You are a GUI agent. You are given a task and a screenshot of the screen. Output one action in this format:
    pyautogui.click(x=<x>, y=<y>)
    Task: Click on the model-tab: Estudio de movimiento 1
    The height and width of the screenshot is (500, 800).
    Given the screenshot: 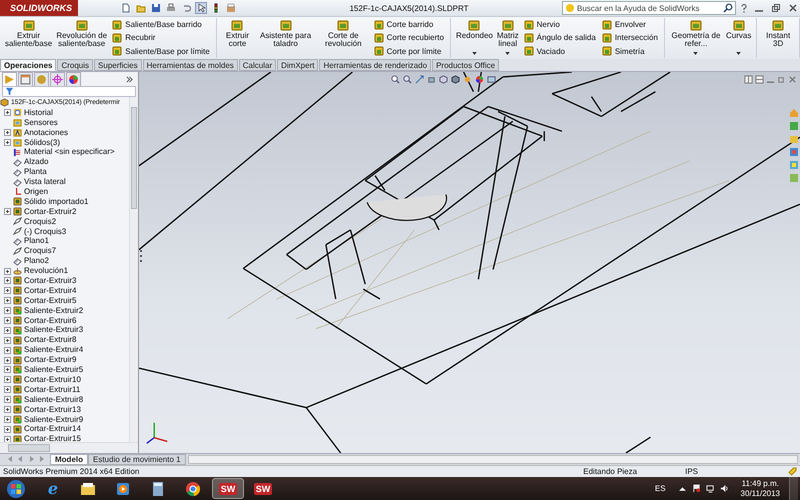 What is the action you would take?
    pyautogui.click(x=137, y=459)
    